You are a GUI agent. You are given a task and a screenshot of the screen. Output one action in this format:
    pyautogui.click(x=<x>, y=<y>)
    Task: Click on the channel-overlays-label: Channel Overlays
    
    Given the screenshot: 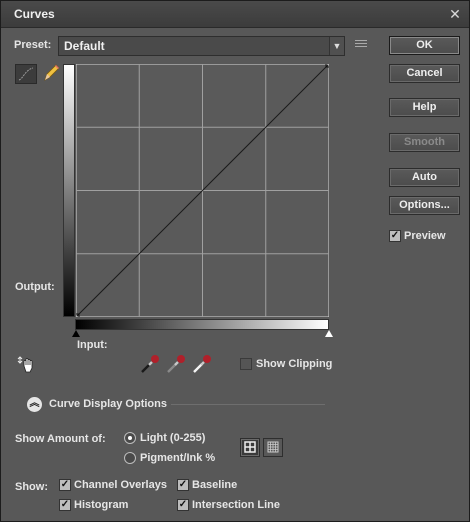 What is the action you would take?
    pyautogui.click(x=120, y=485)
    